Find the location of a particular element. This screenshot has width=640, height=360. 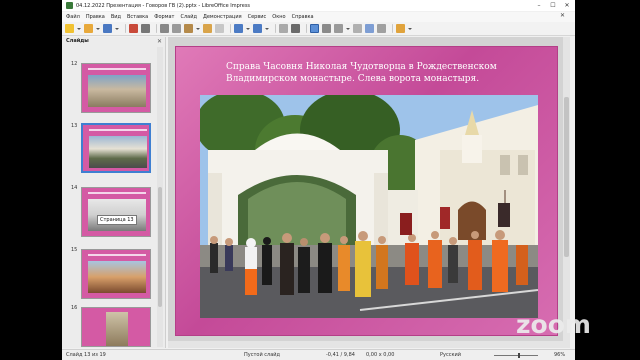

image-icon is located at coordinates (369, 28).